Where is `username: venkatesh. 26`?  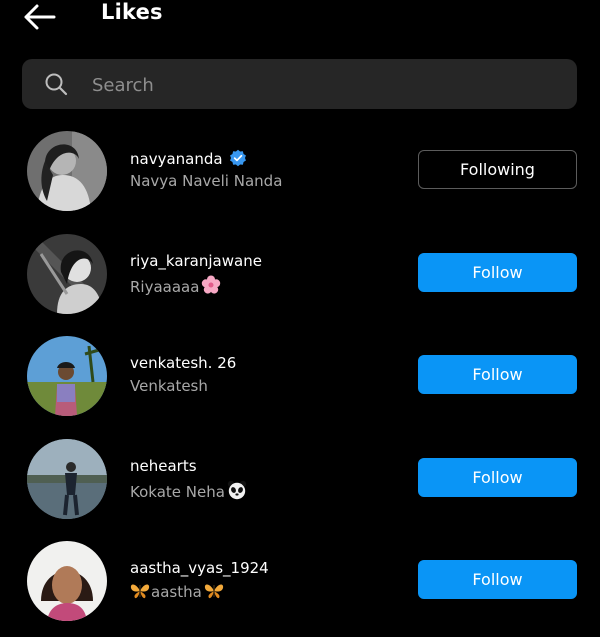
username: venkatesh. 26 is located at coordinates (183, 363).